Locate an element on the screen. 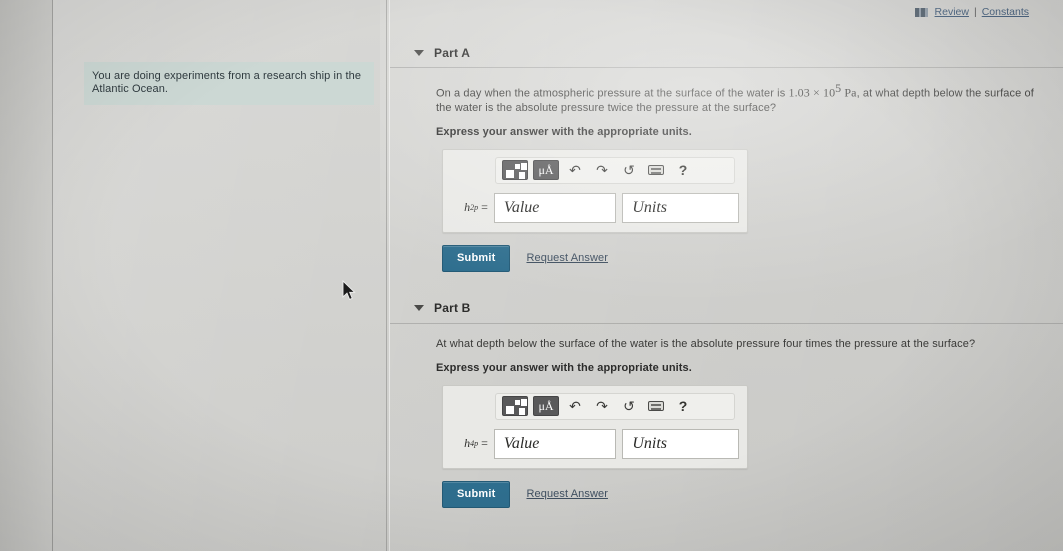 This screenshot has width=1063, height=551. column-divider is located at coordinates (386, 275).